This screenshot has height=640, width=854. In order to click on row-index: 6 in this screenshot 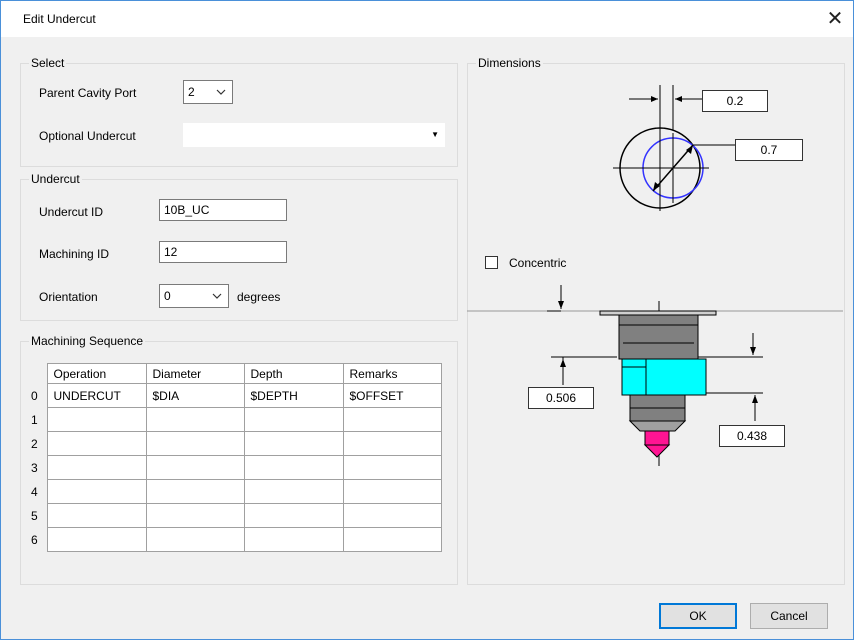, I will do `click(38, 539)`.